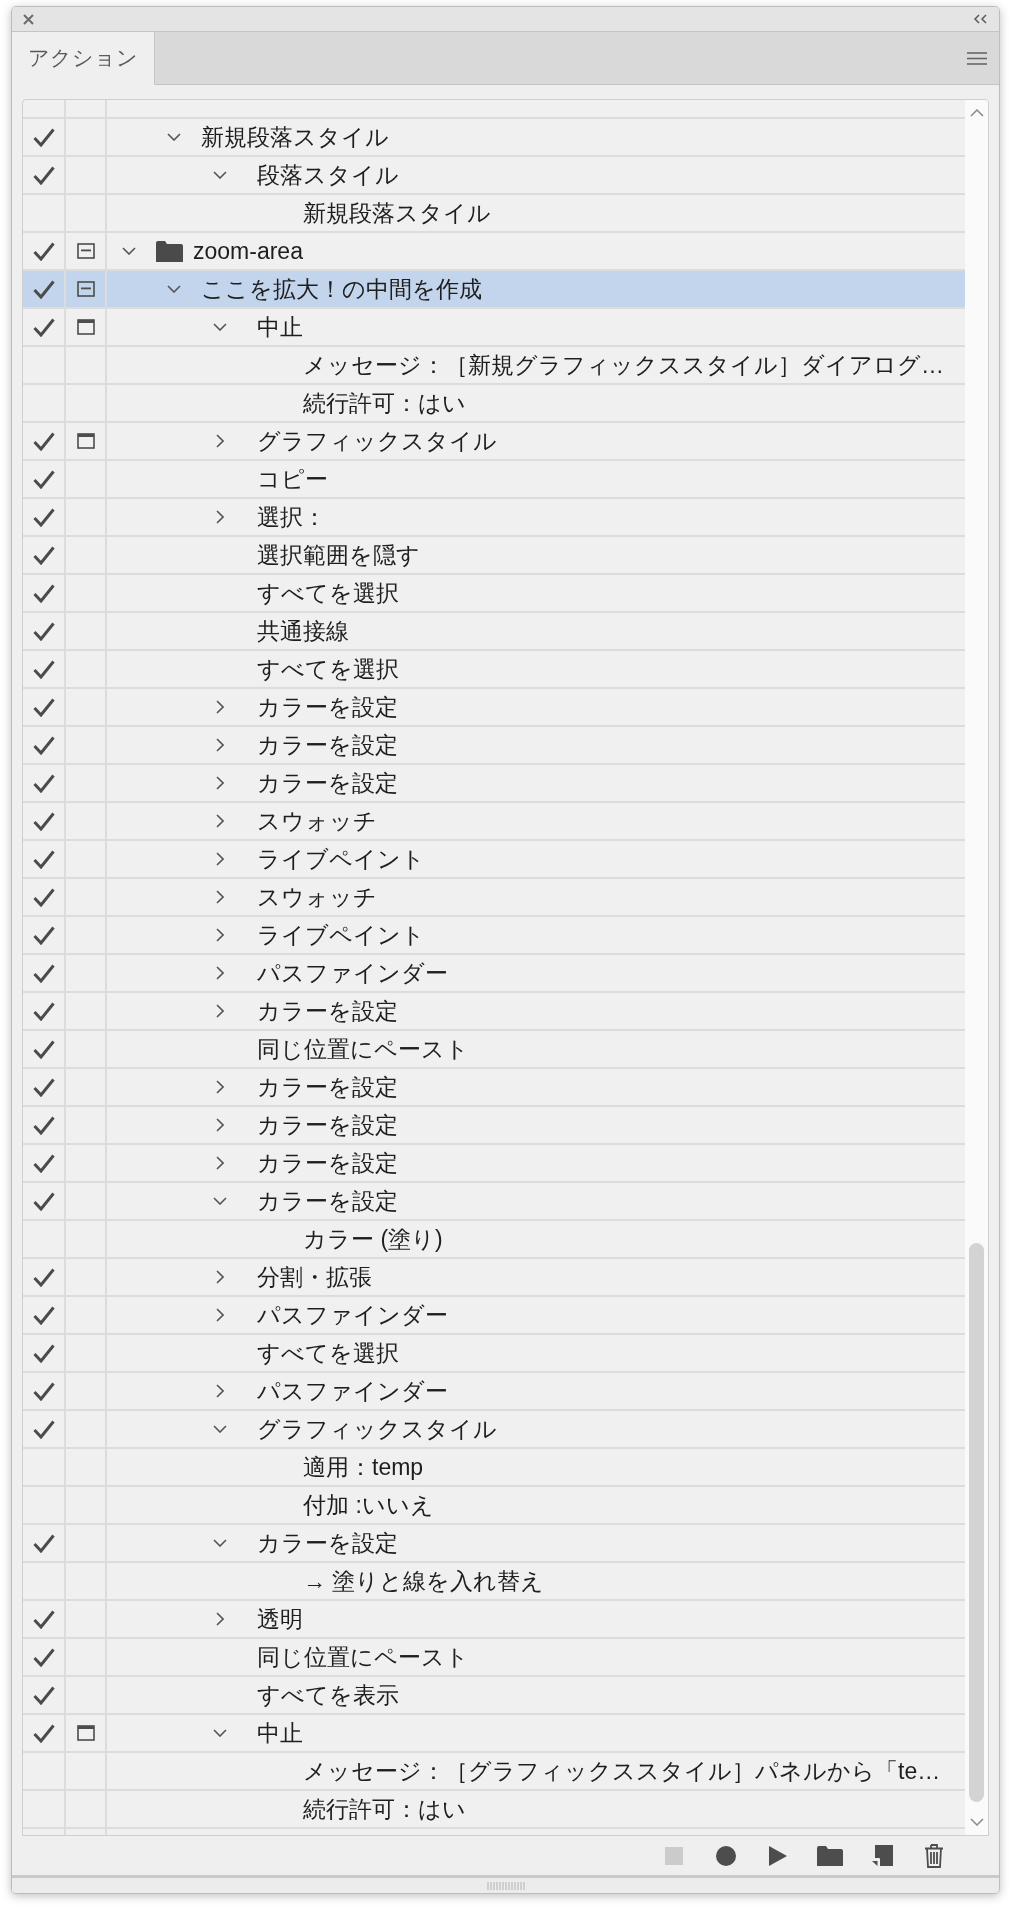  What do you see at coordinates (494, 138) in the screenshot?
I see `action-row: 新規段落スタイル` at bounding box center [494, 138].